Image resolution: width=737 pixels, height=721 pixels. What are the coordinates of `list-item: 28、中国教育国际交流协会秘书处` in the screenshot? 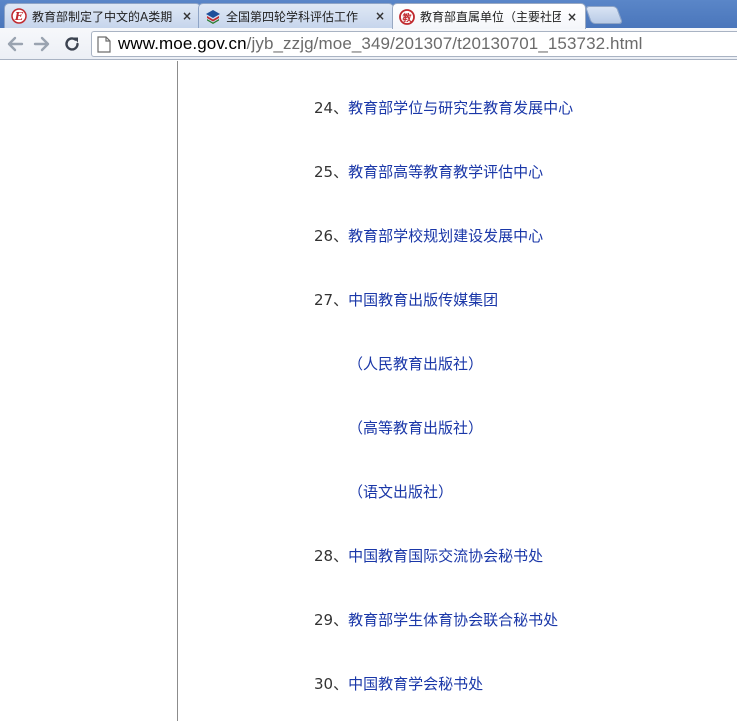 It's located at (428, 556).